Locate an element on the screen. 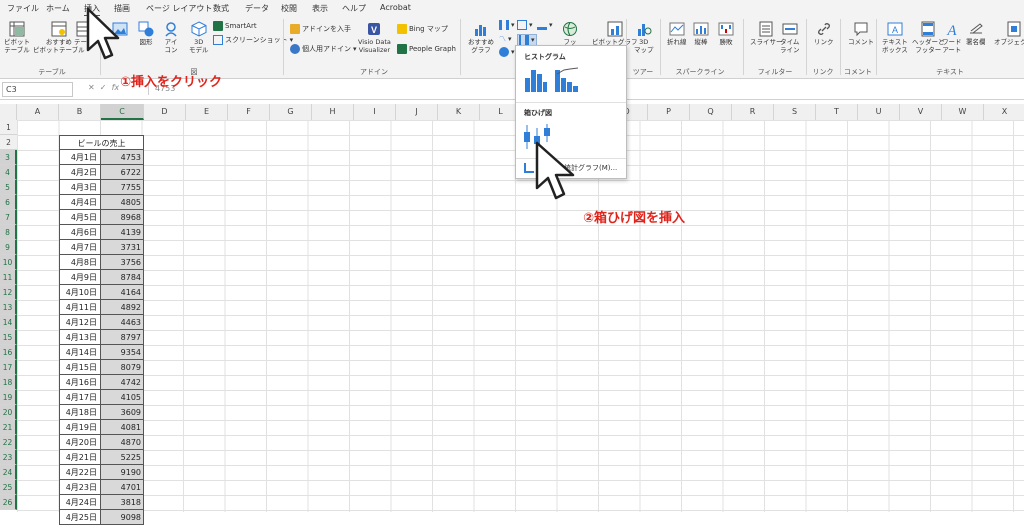  sales-value-cell: 3609 is located at coordinates (122, 412).